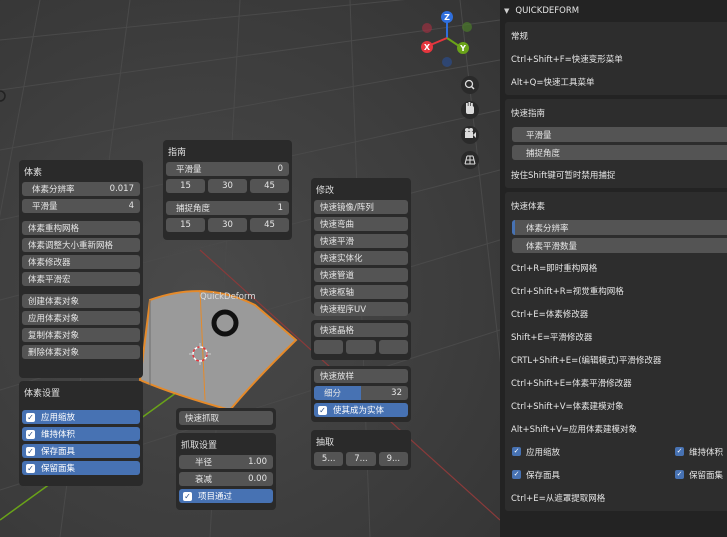 Image resolution: width=727 pixels, height=537 pixels. Describe the element at coordinates (361, 258) in the screenshot. I see `quick-solidify-button: 快速实体化` at that location.